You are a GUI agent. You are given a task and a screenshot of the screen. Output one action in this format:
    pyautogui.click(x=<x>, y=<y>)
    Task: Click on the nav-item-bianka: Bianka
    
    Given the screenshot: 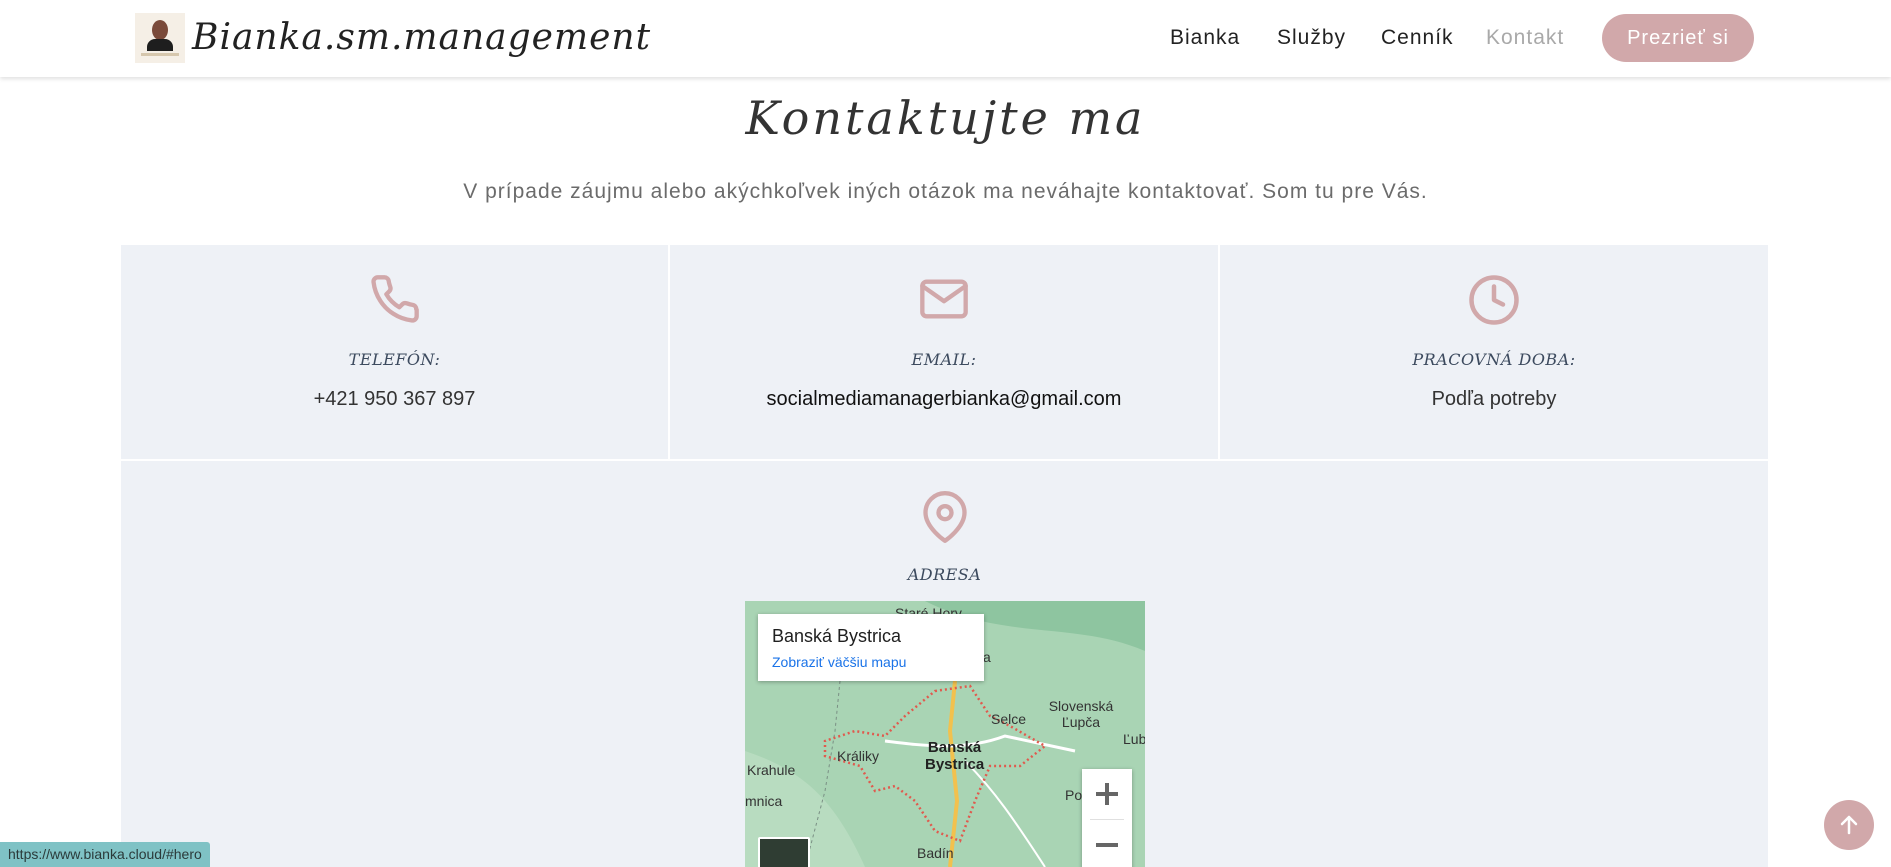 What is the action you would take?
    pyautogui.click(x=1205, y=38)
    